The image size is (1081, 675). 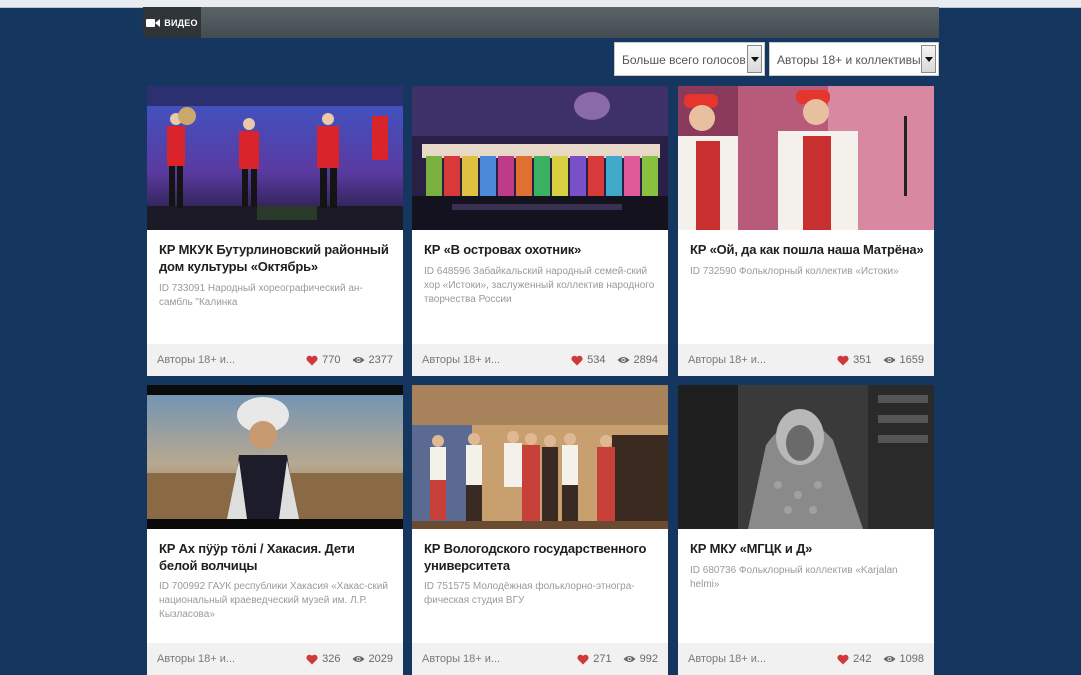 I want to click on view-count: 2029, so click(x=380, y=659).